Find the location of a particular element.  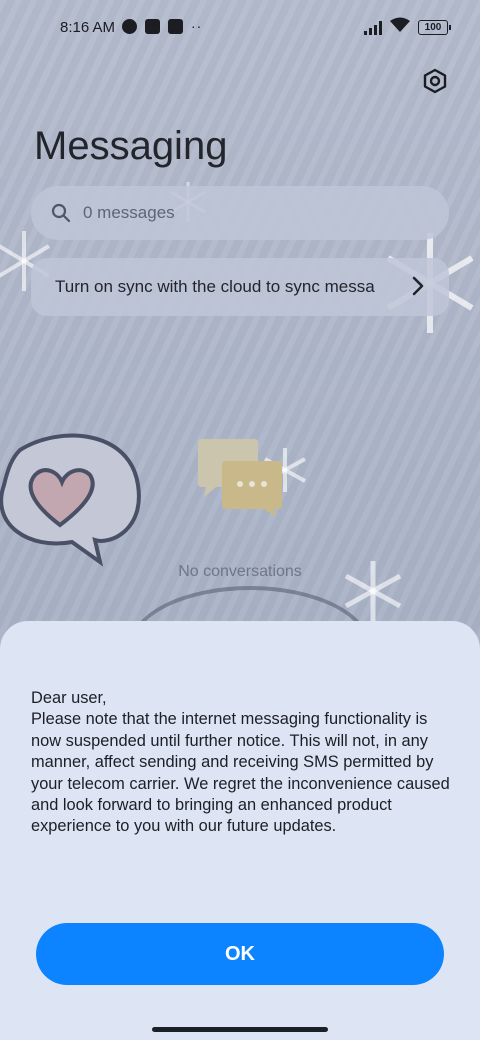

upload-icon is located at coordinates (175, 26).